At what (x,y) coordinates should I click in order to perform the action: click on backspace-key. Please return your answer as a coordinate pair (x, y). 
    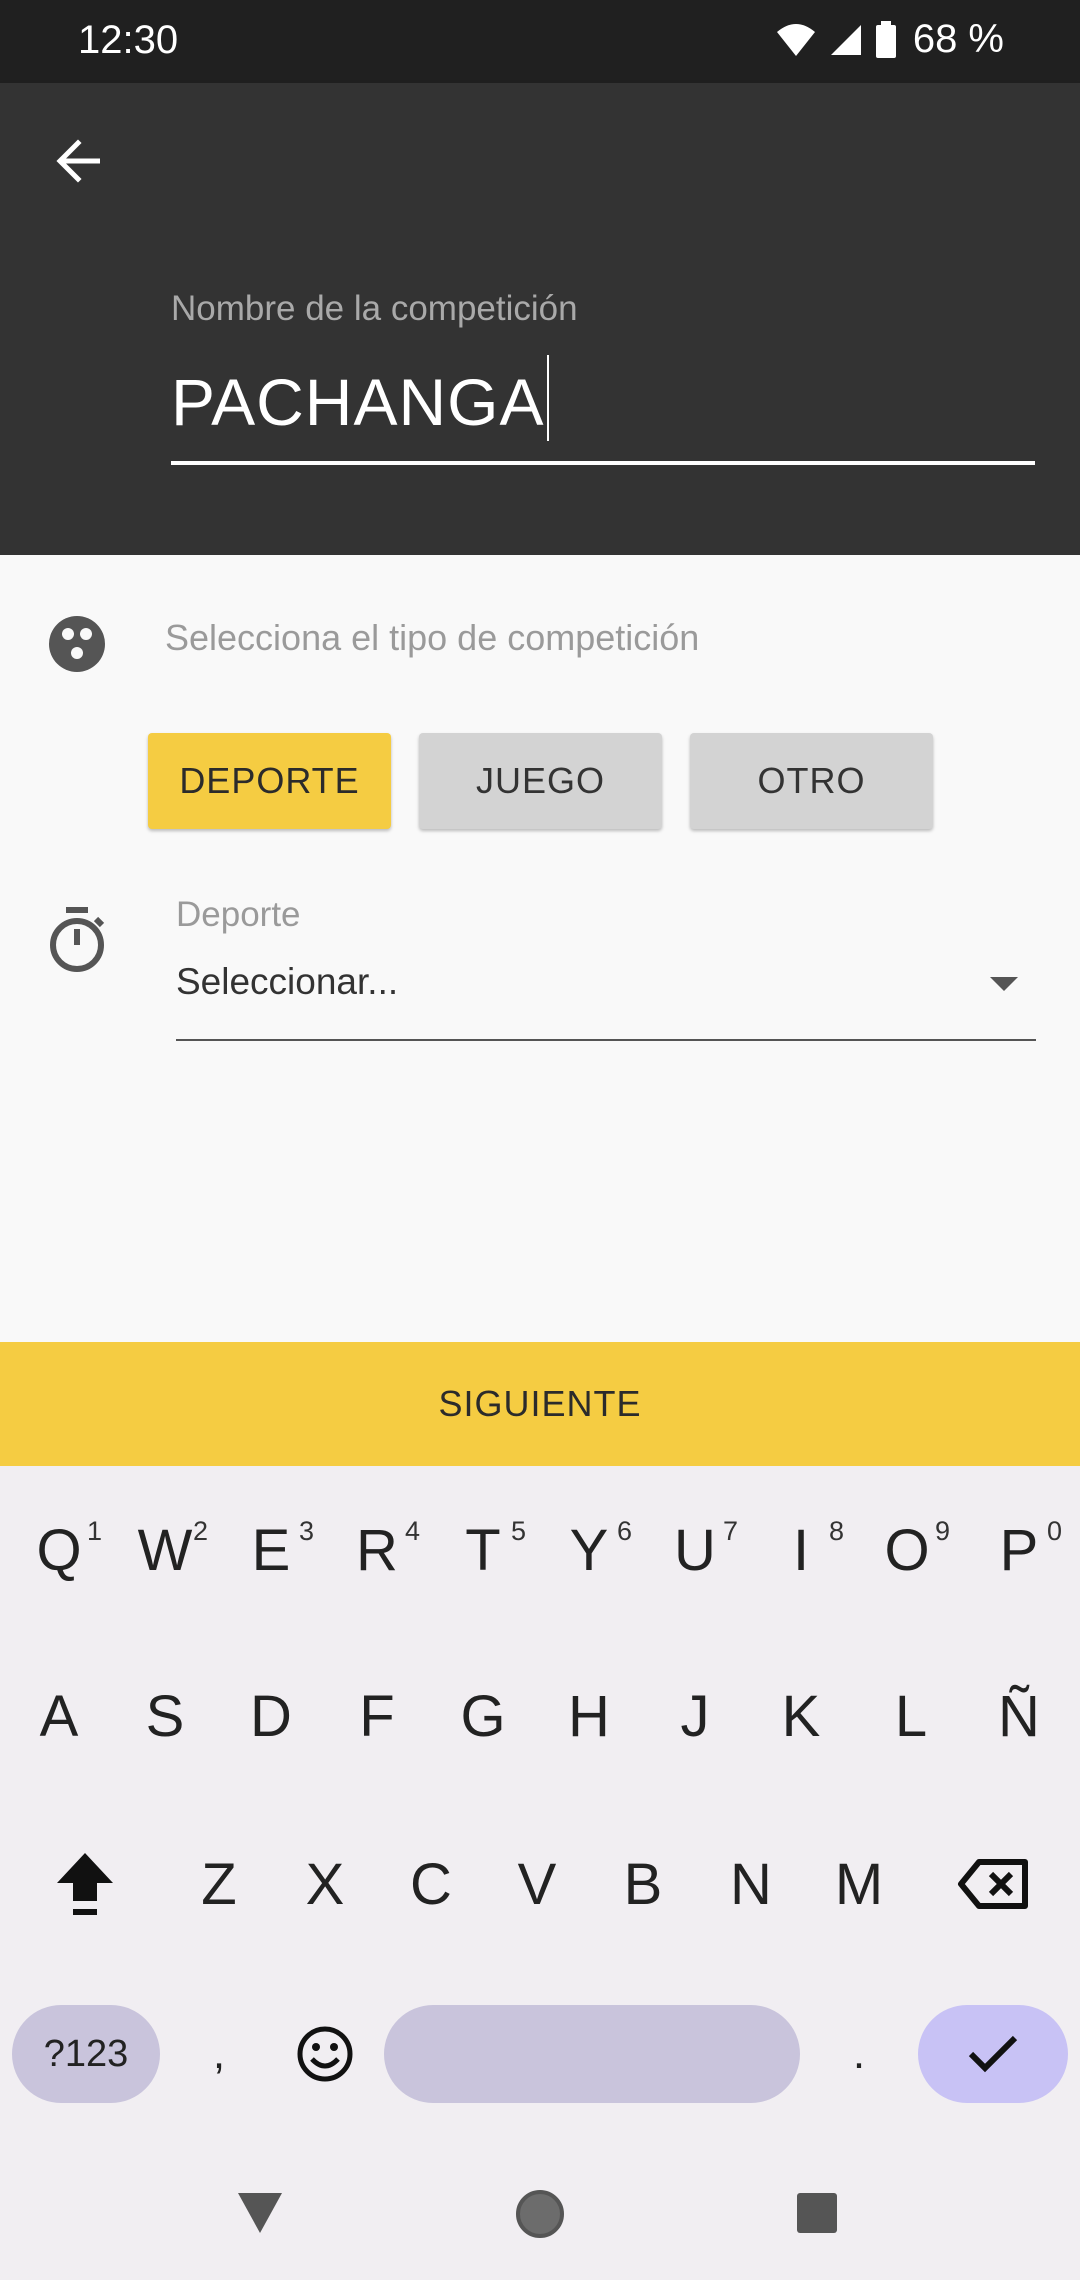
    Looking at the image, I should click on (993, 1884).